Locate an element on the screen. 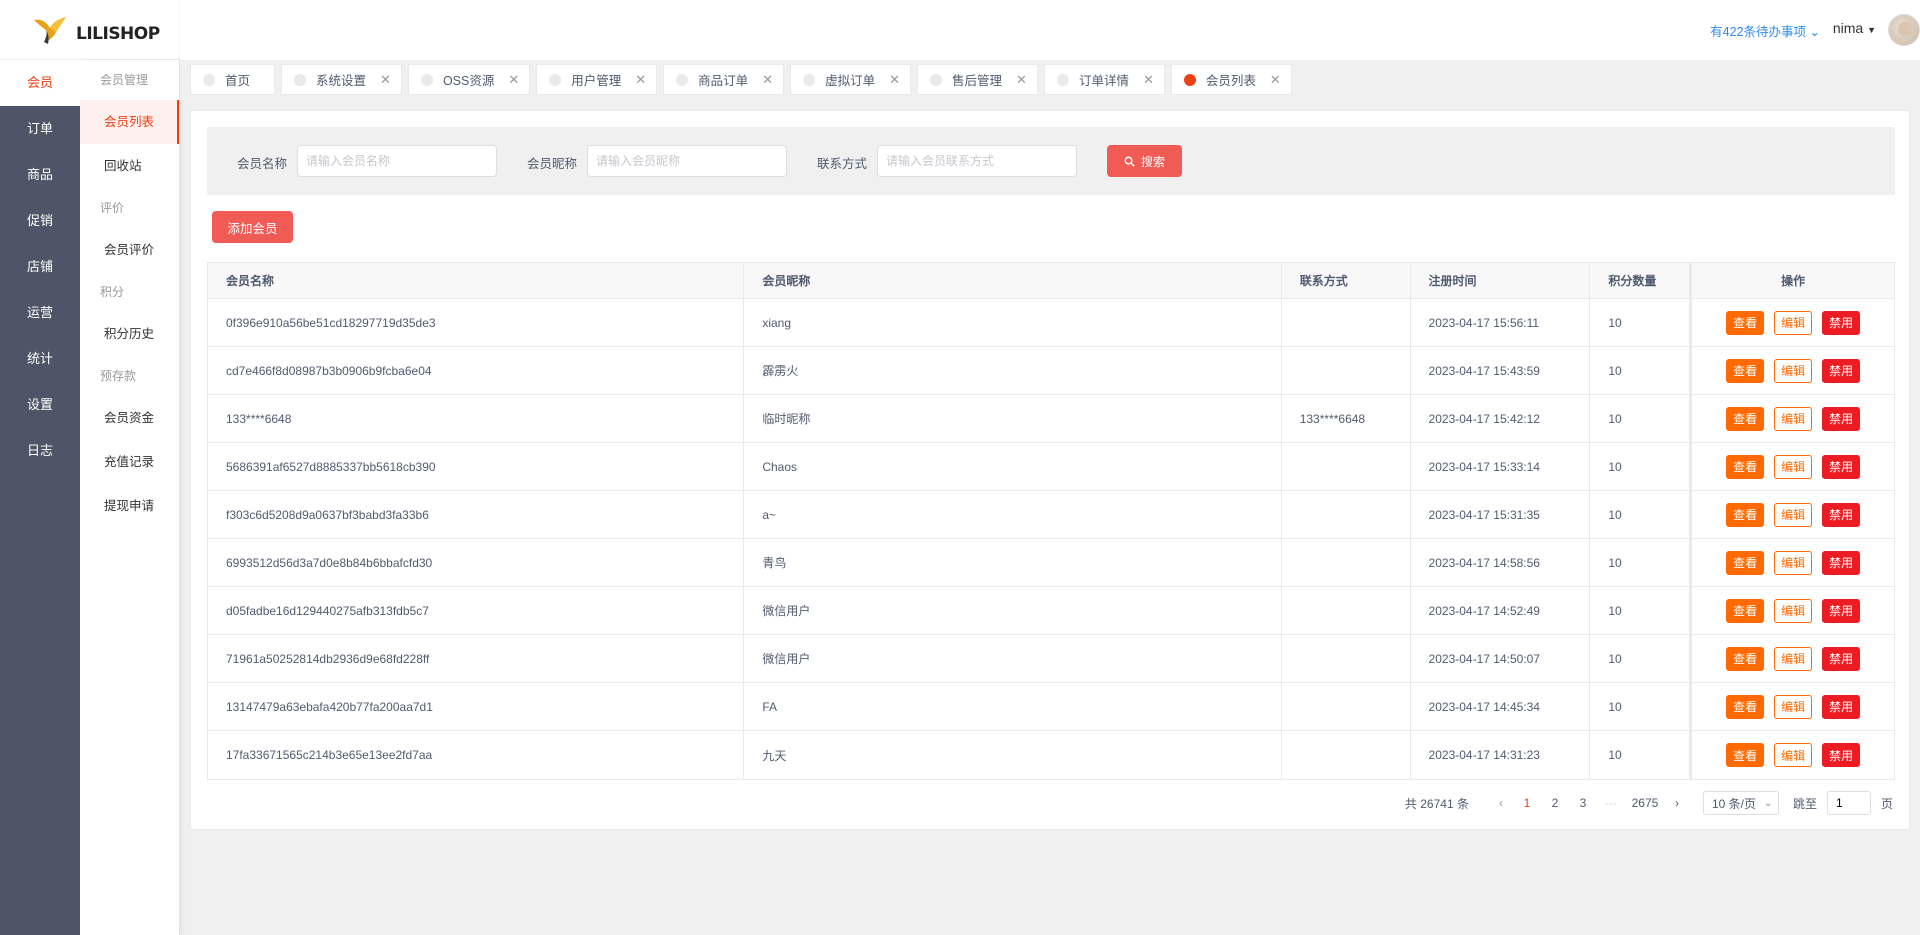 This screenshot has height=935, width=1920. tab-virtual-order: 虚拟订单 ✕ is located at coordinates (851, 79).